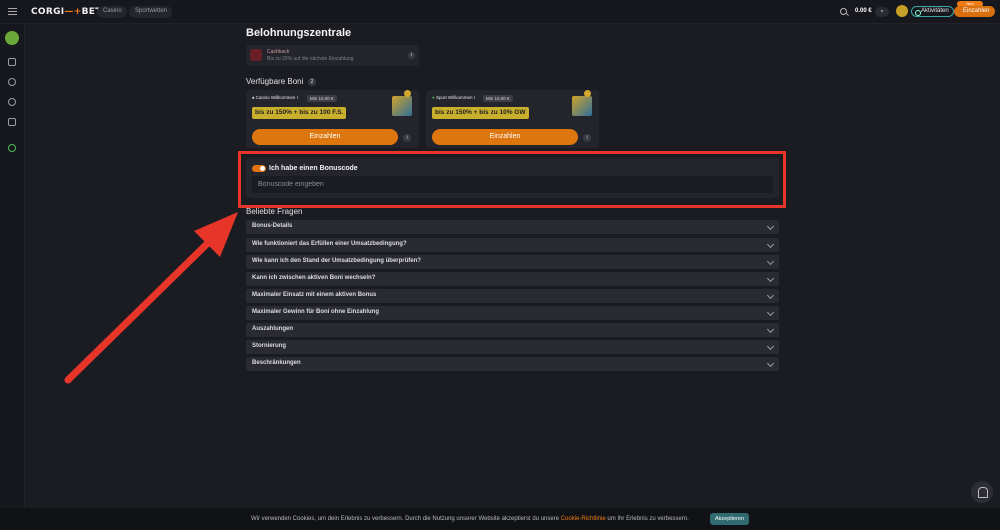  I want to click on cookie-policy-link: Cookie-Richtlinie, so click(583, 519).